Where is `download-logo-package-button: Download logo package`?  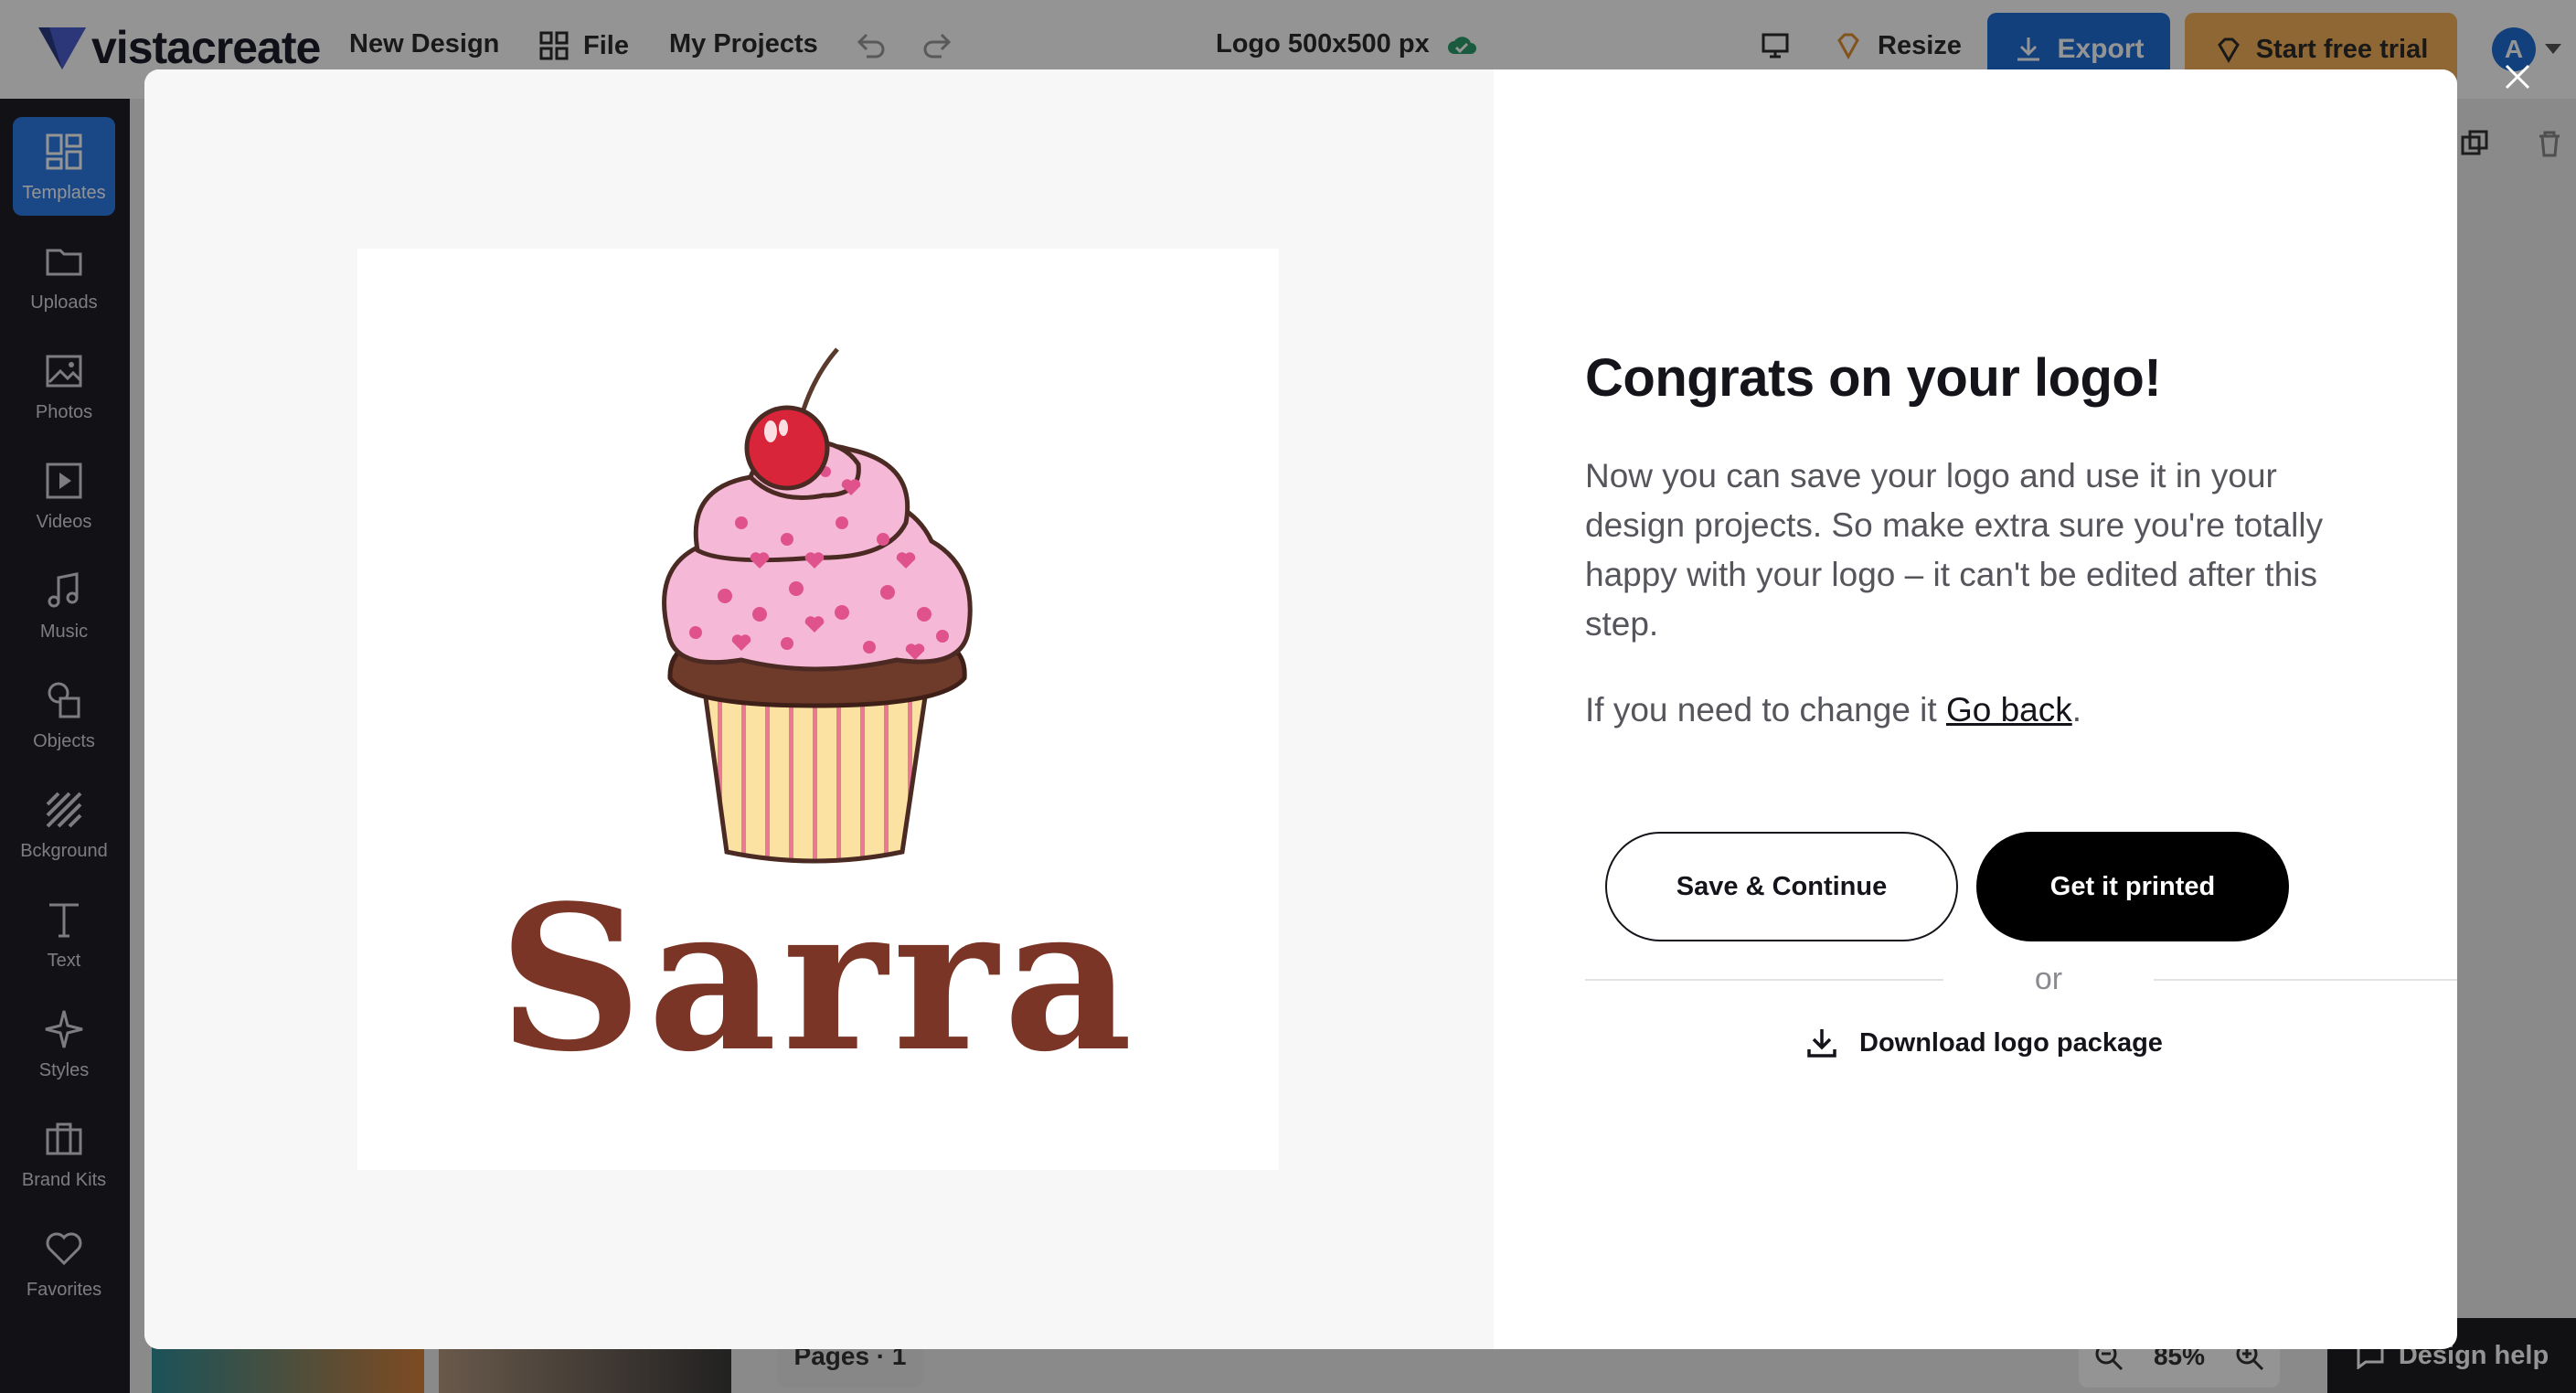
download-logo-package-button: Download logo package is located at coordinates (1984, 1043).